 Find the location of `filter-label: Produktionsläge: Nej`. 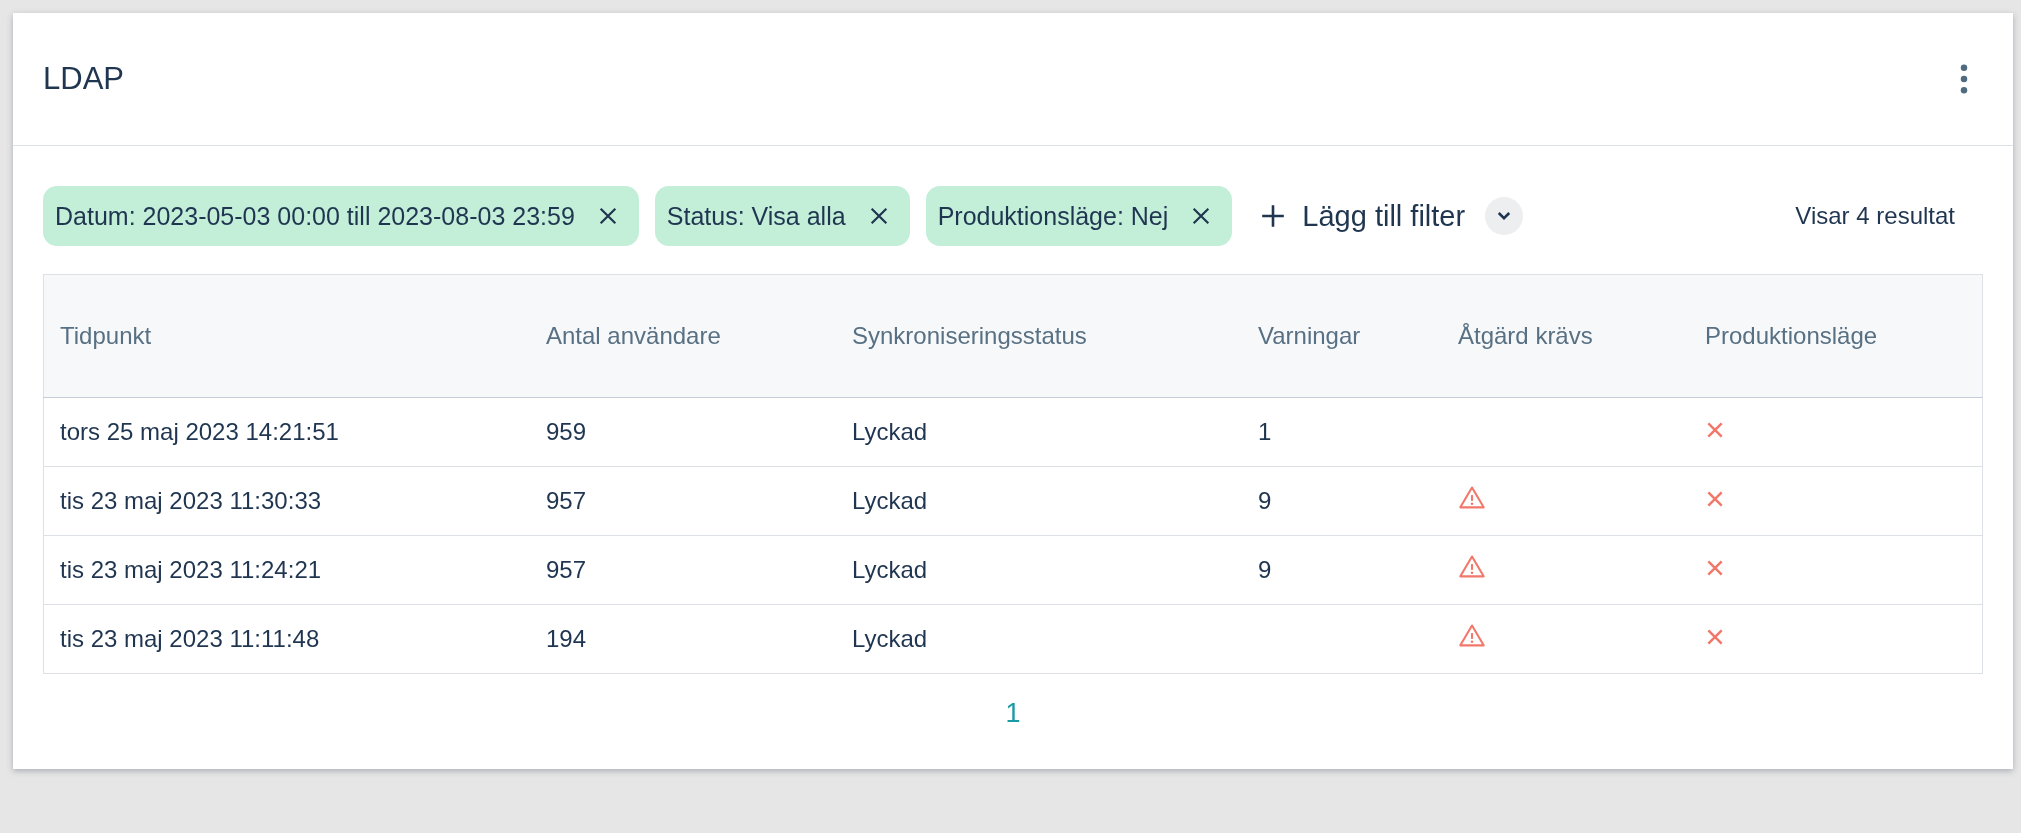

filter-label: Produktionsläge: Nej is located at coordinates (1053, 216).